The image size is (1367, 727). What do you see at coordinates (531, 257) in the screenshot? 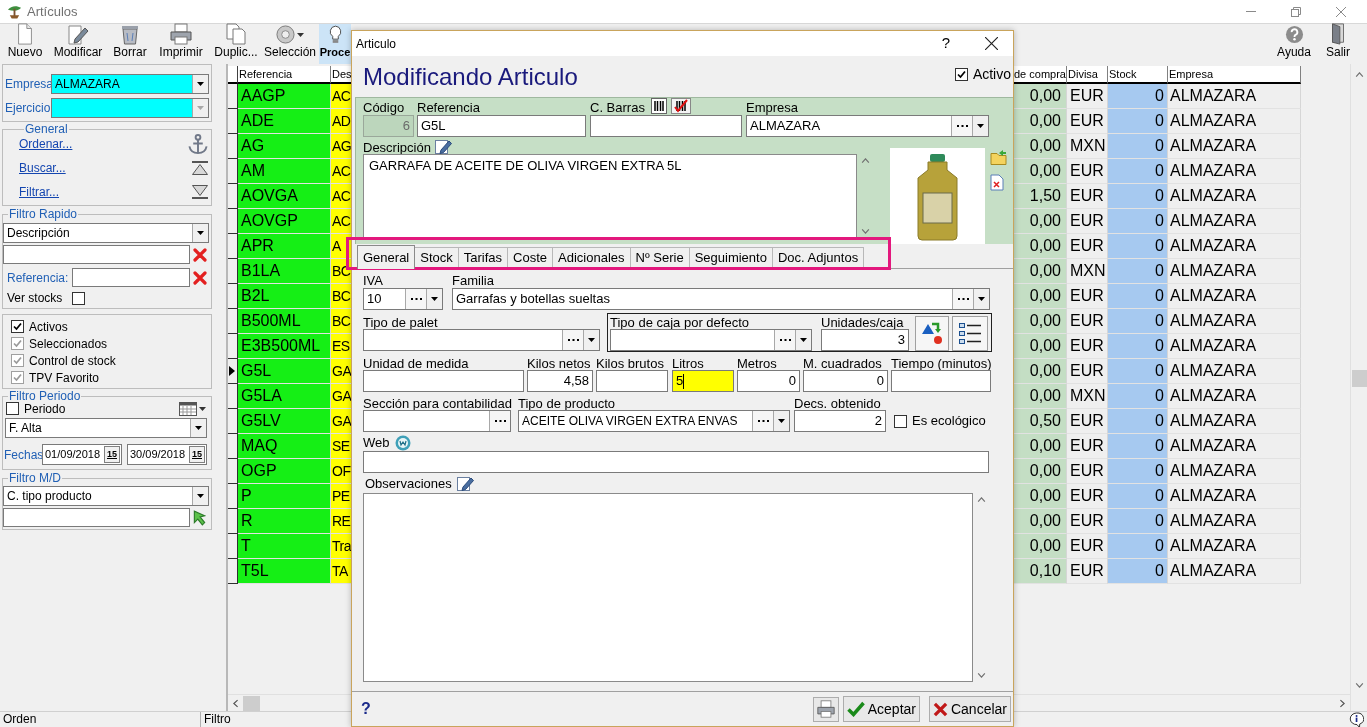
I see `tab: Coste` at bounding box center [531, 257].